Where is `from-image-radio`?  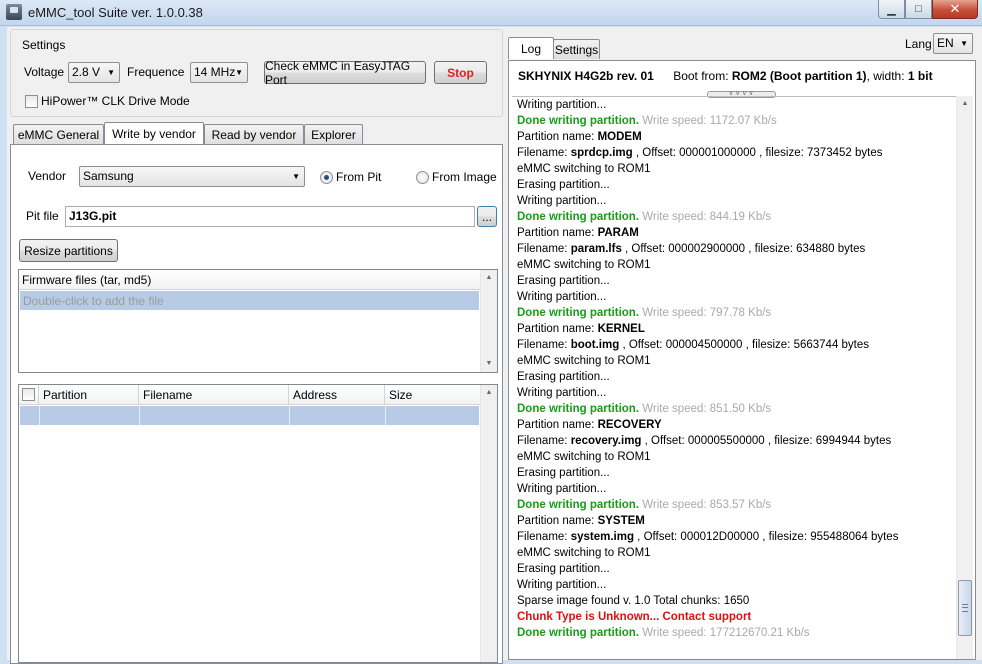 from-image-radio is located at coordinates (422, 177).